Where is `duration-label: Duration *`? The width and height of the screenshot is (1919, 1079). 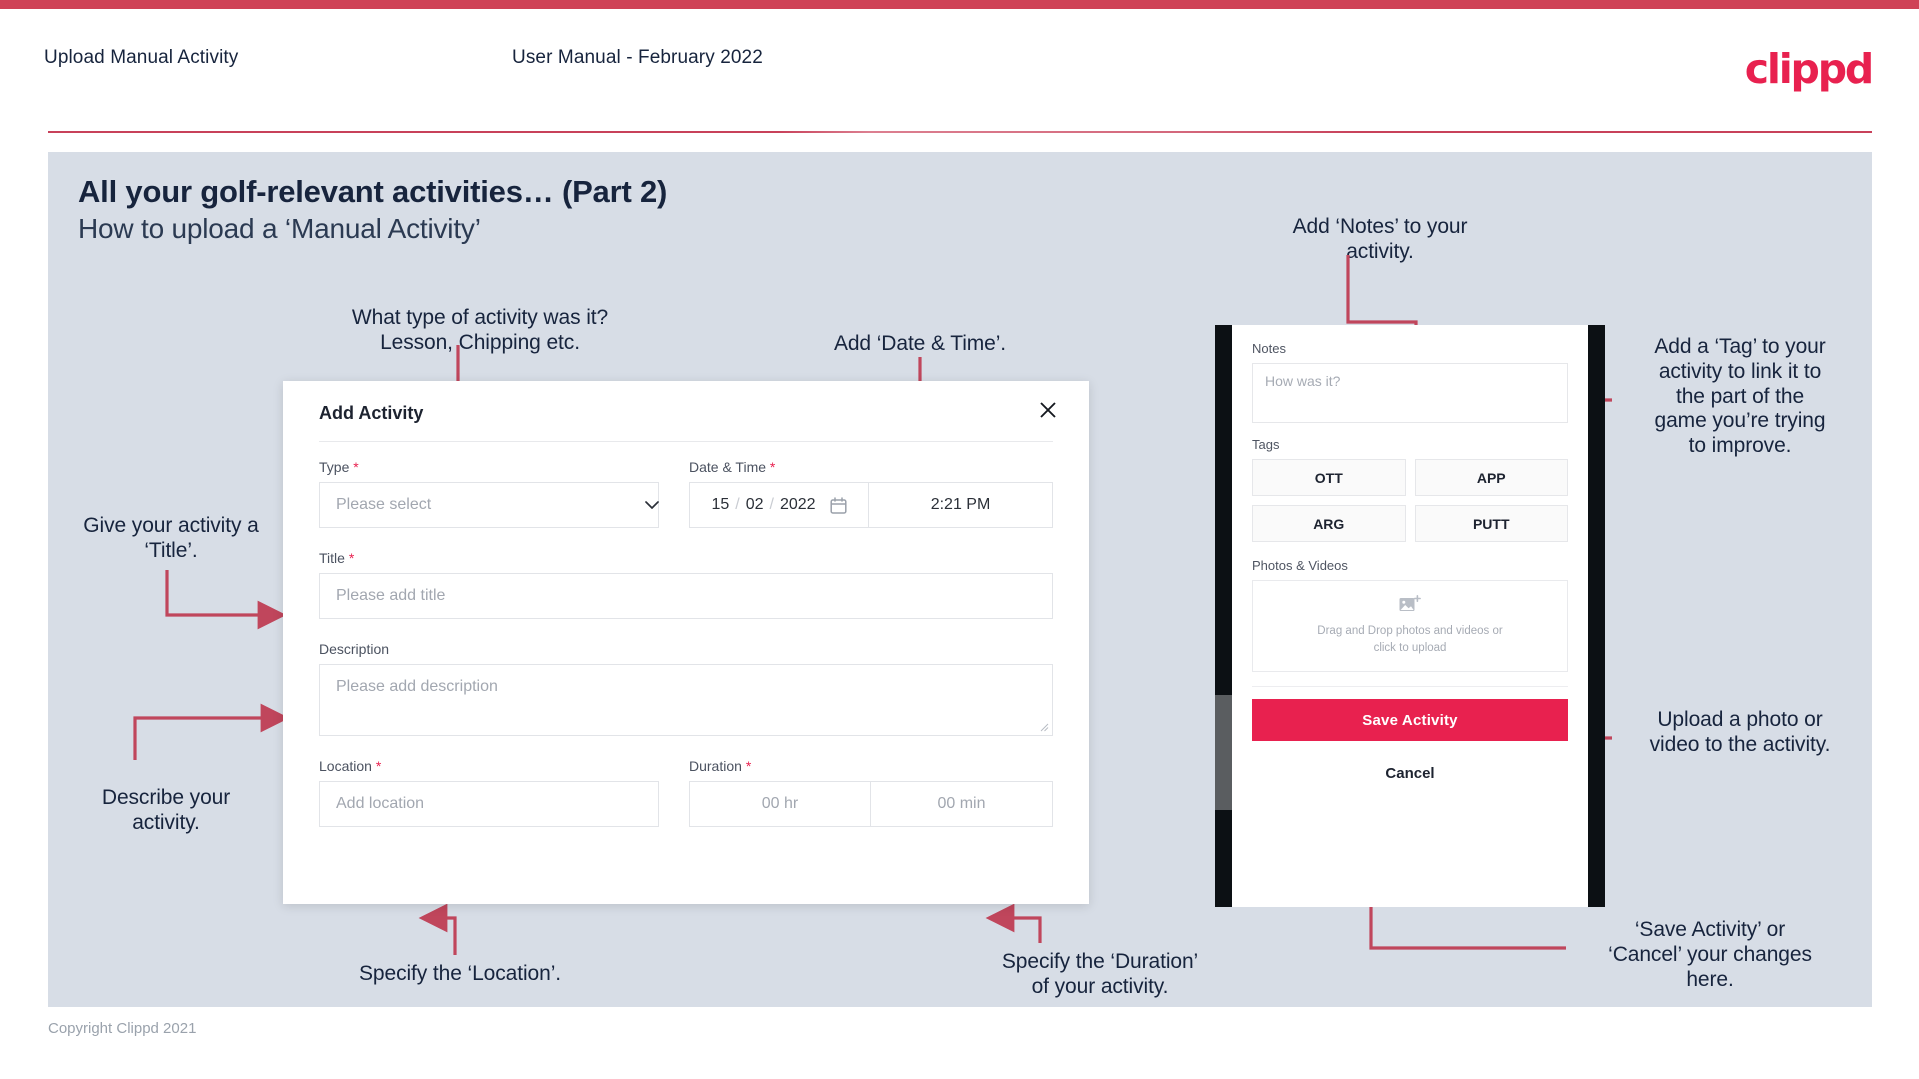 duration-label: Duration * is located at coordinates (871, 766).